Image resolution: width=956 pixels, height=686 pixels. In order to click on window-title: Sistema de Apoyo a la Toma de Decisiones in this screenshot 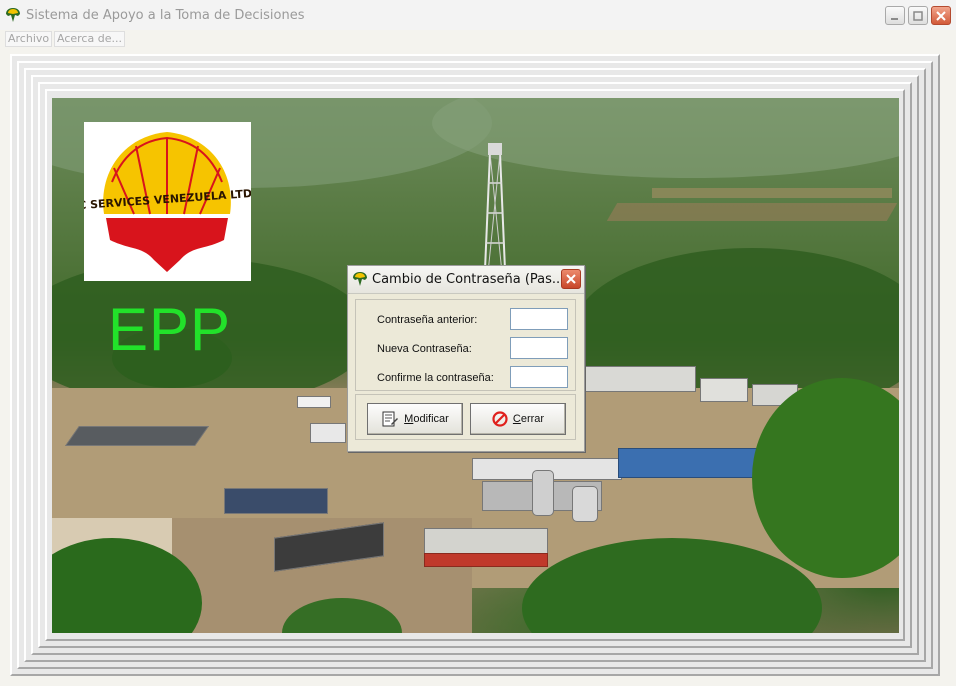, I will do `click(165, 15)`.